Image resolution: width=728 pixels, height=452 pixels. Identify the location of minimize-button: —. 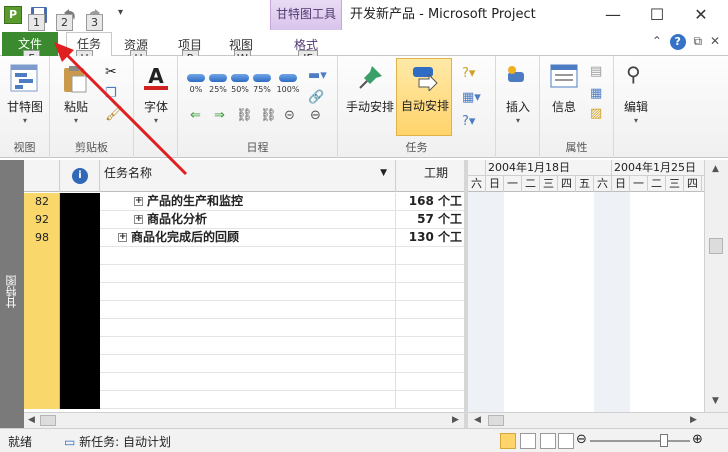
(613, 15).